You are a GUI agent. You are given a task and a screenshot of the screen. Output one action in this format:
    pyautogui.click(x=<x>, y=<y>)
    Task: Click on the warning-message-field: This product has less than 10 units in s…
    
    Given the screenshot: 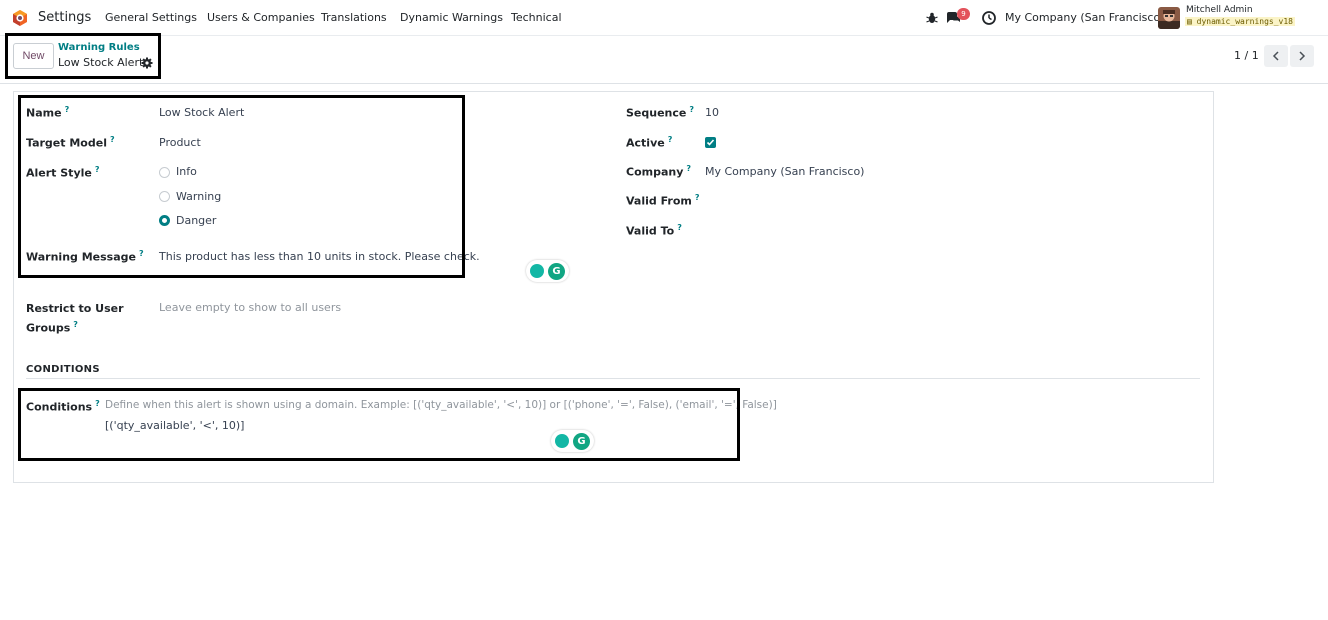 What is the action you would take?
    pyautogui.click(x=319, y=256)
    